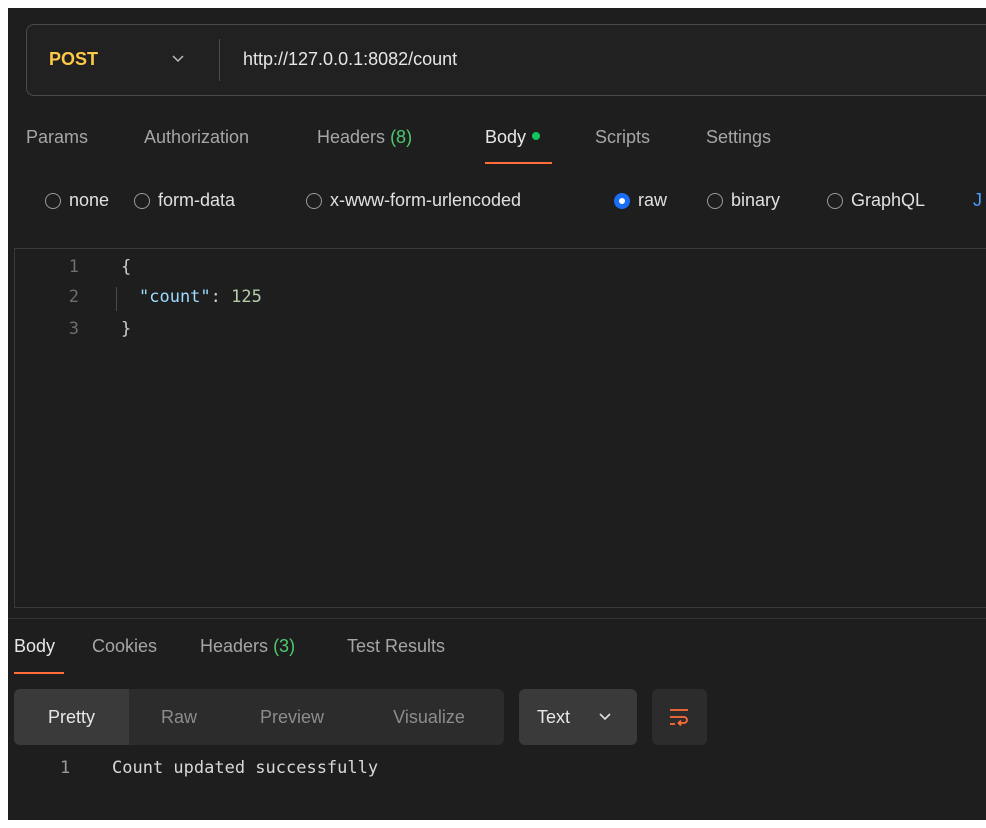 This screenshot has width=986, height=828. What do you see at coordinates (578, 717) in the screenshot?
I see `response-format-select: Text` at bounding box center [578, 717].